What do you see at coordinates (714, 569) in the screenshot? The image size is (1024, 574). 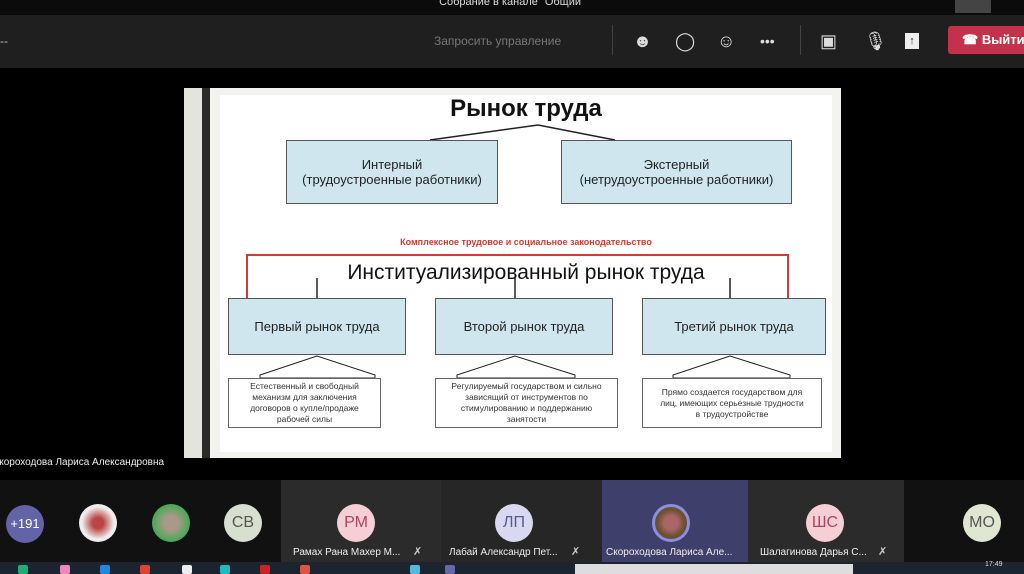 I see `taskbar-search-box` at bounding box center [714, 569].